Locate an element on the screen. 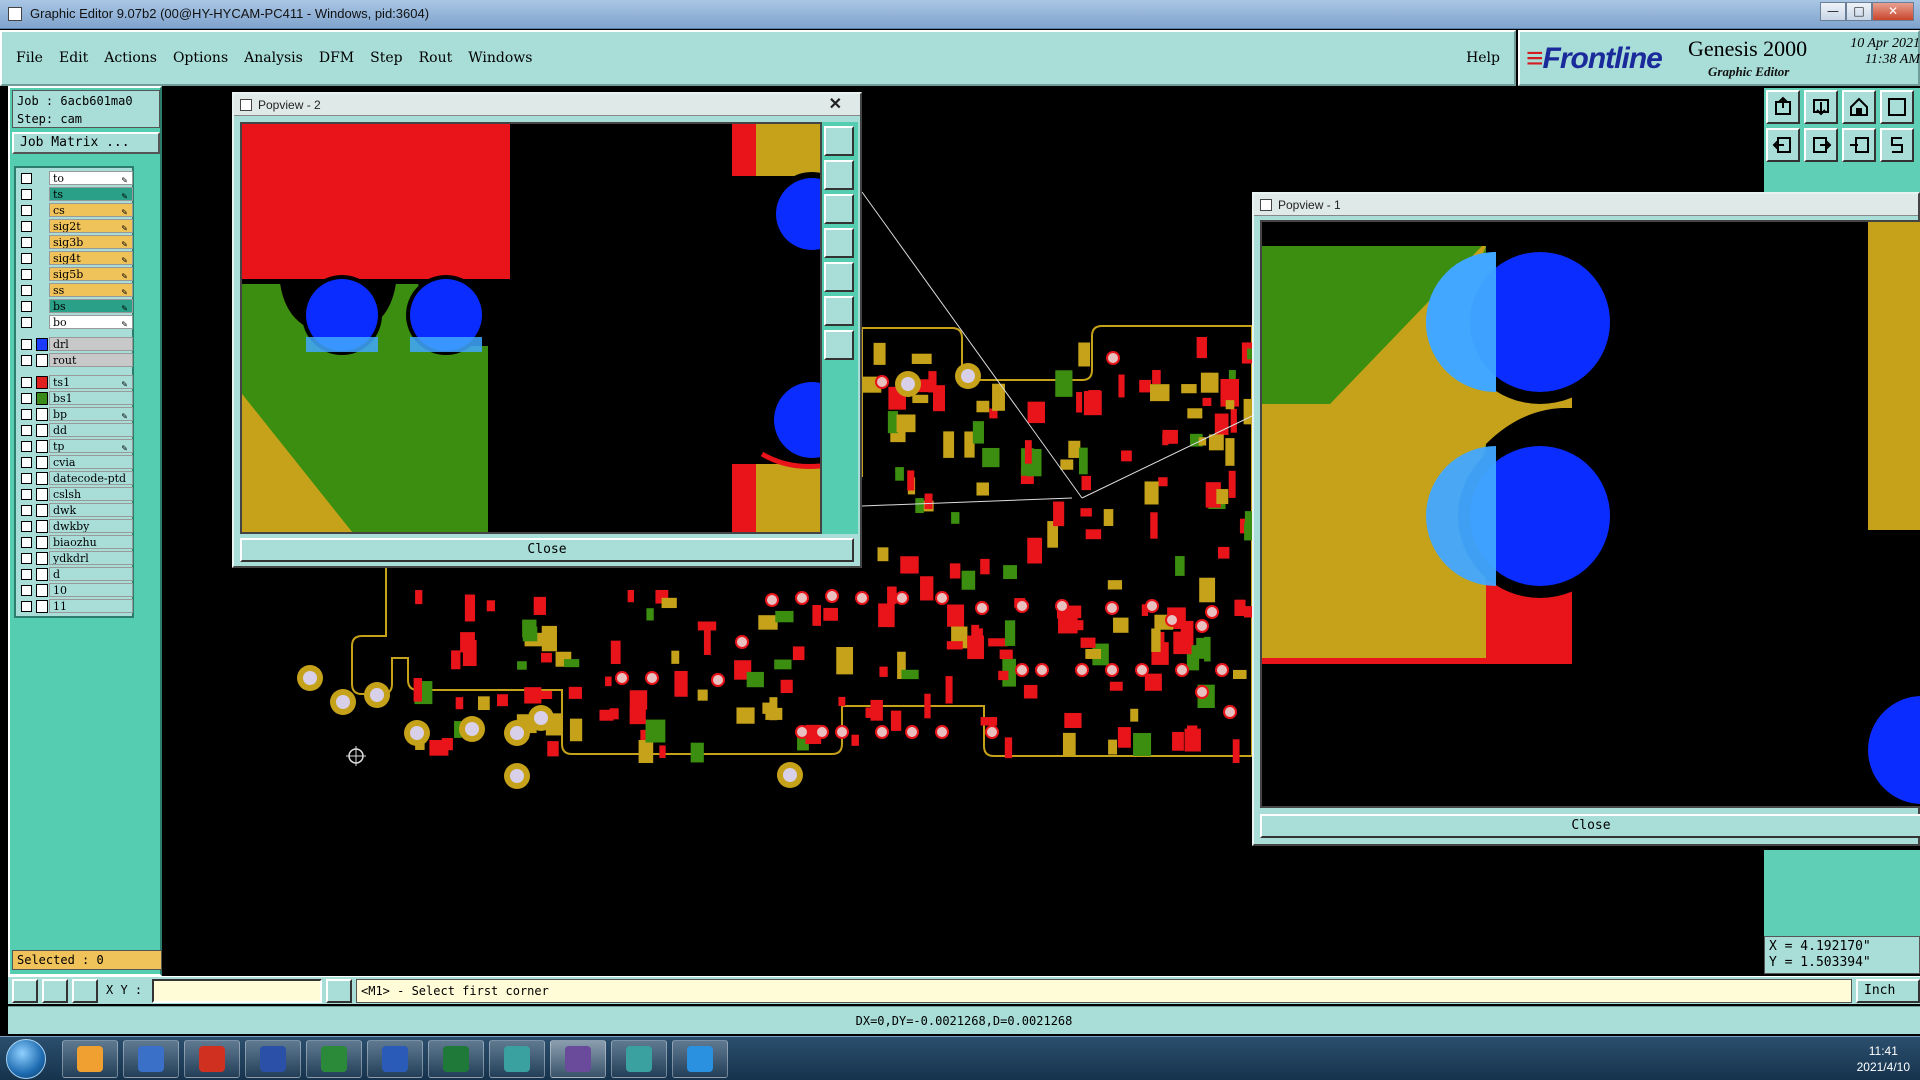  layer-name: sig3b ✎ is located at coordinates (91, 242).